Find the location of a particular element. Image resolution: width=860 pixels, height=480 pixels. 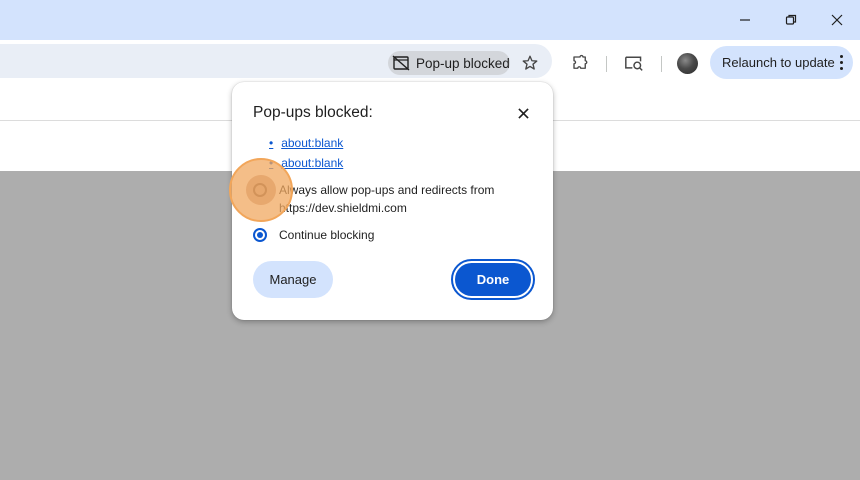

star-icon is located at coordinates (530, 62).